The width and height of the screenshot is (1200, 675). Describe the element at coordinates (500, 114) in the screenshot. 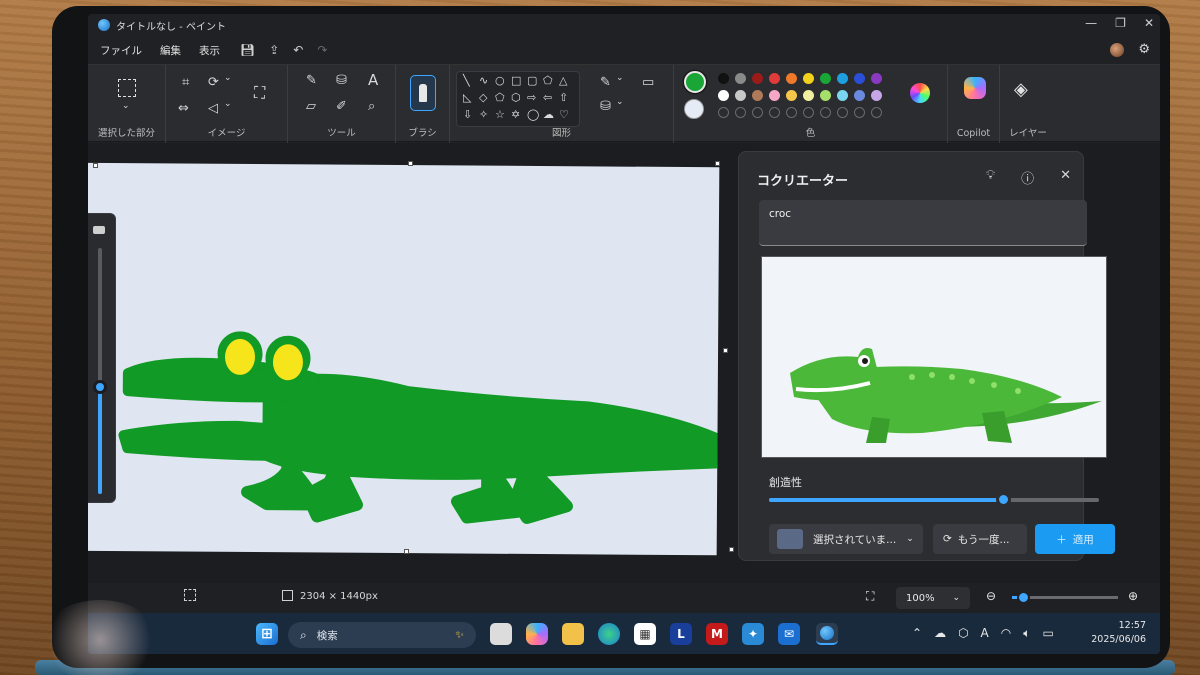

I see `five-point-star-shape-icon: ☆` at that location.